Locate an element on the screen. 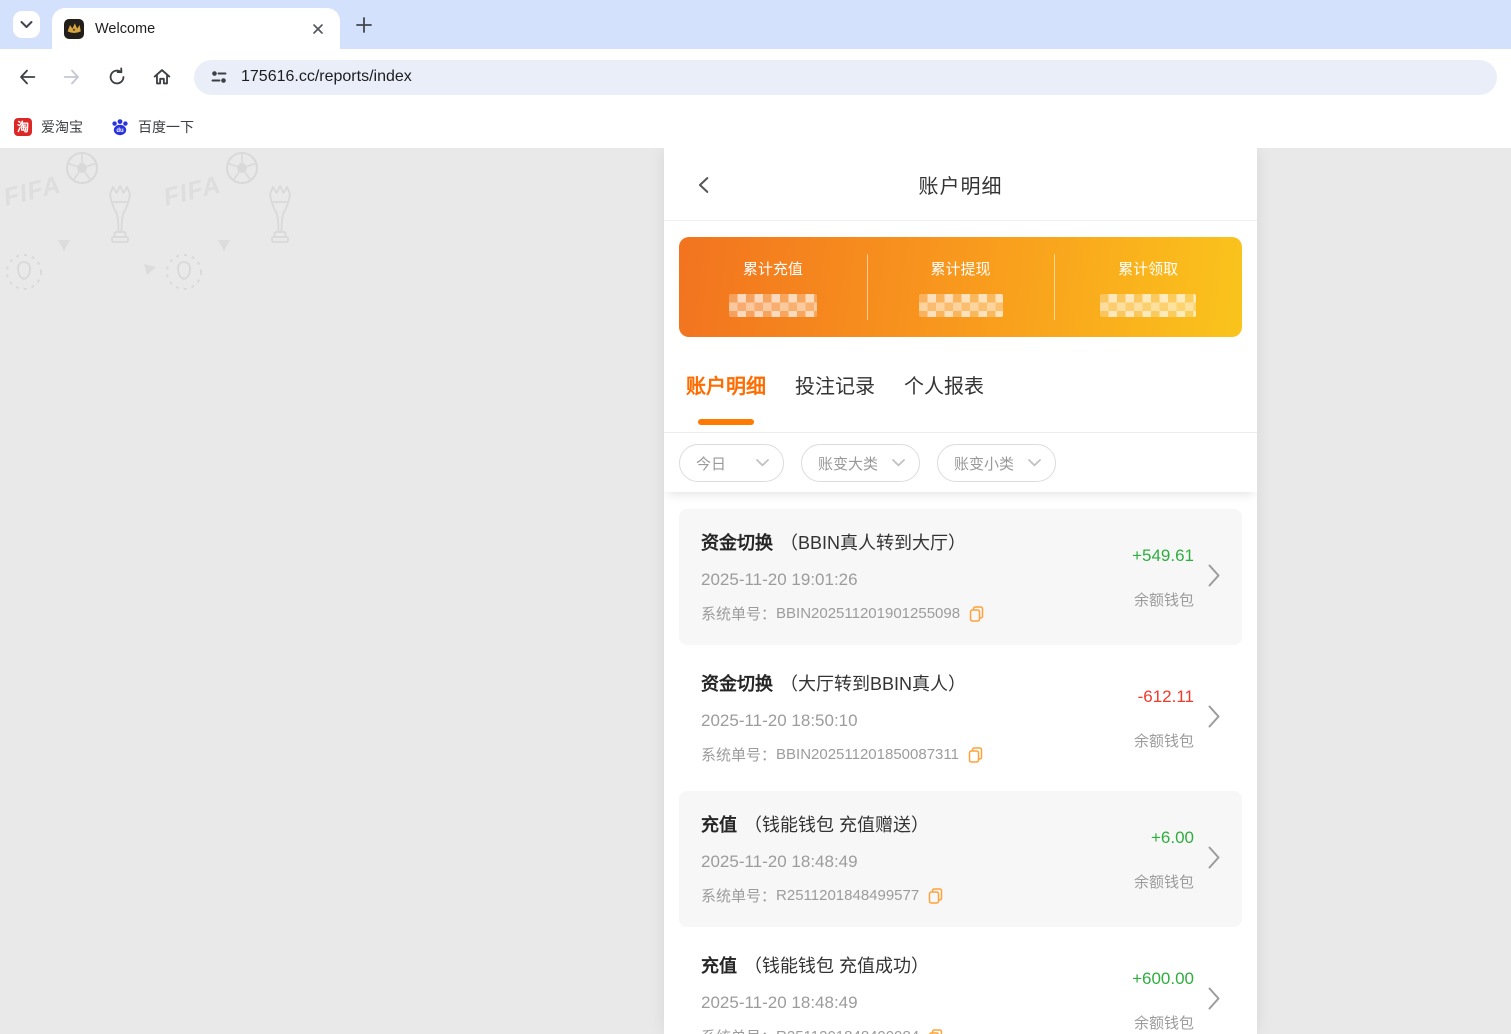 The width and height of the screenshot is (1511, 1034). gold-dragon-icon is located at coordinates (74, 27).